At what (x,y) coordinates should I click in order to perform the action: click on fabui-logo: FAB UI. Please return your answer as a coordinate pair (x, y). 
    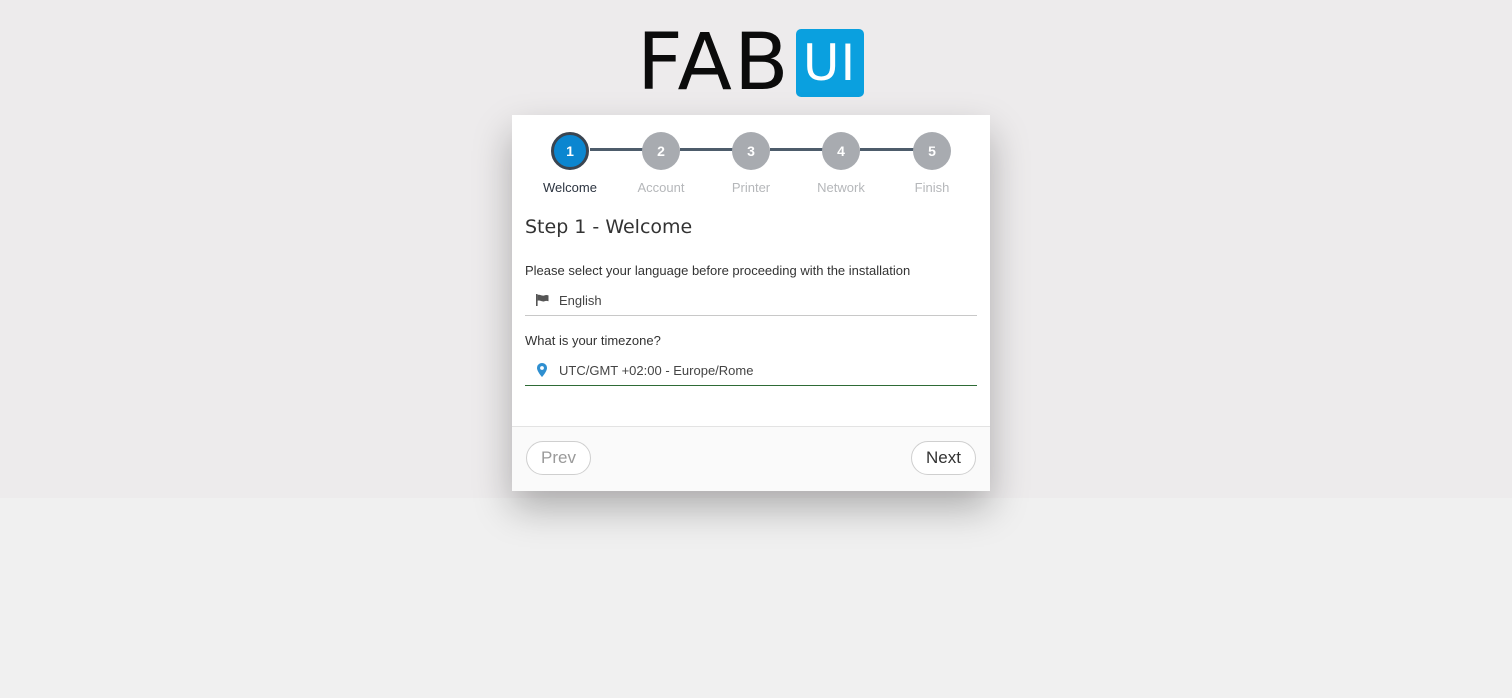
    Looking at the image, I should click on (750, 63).